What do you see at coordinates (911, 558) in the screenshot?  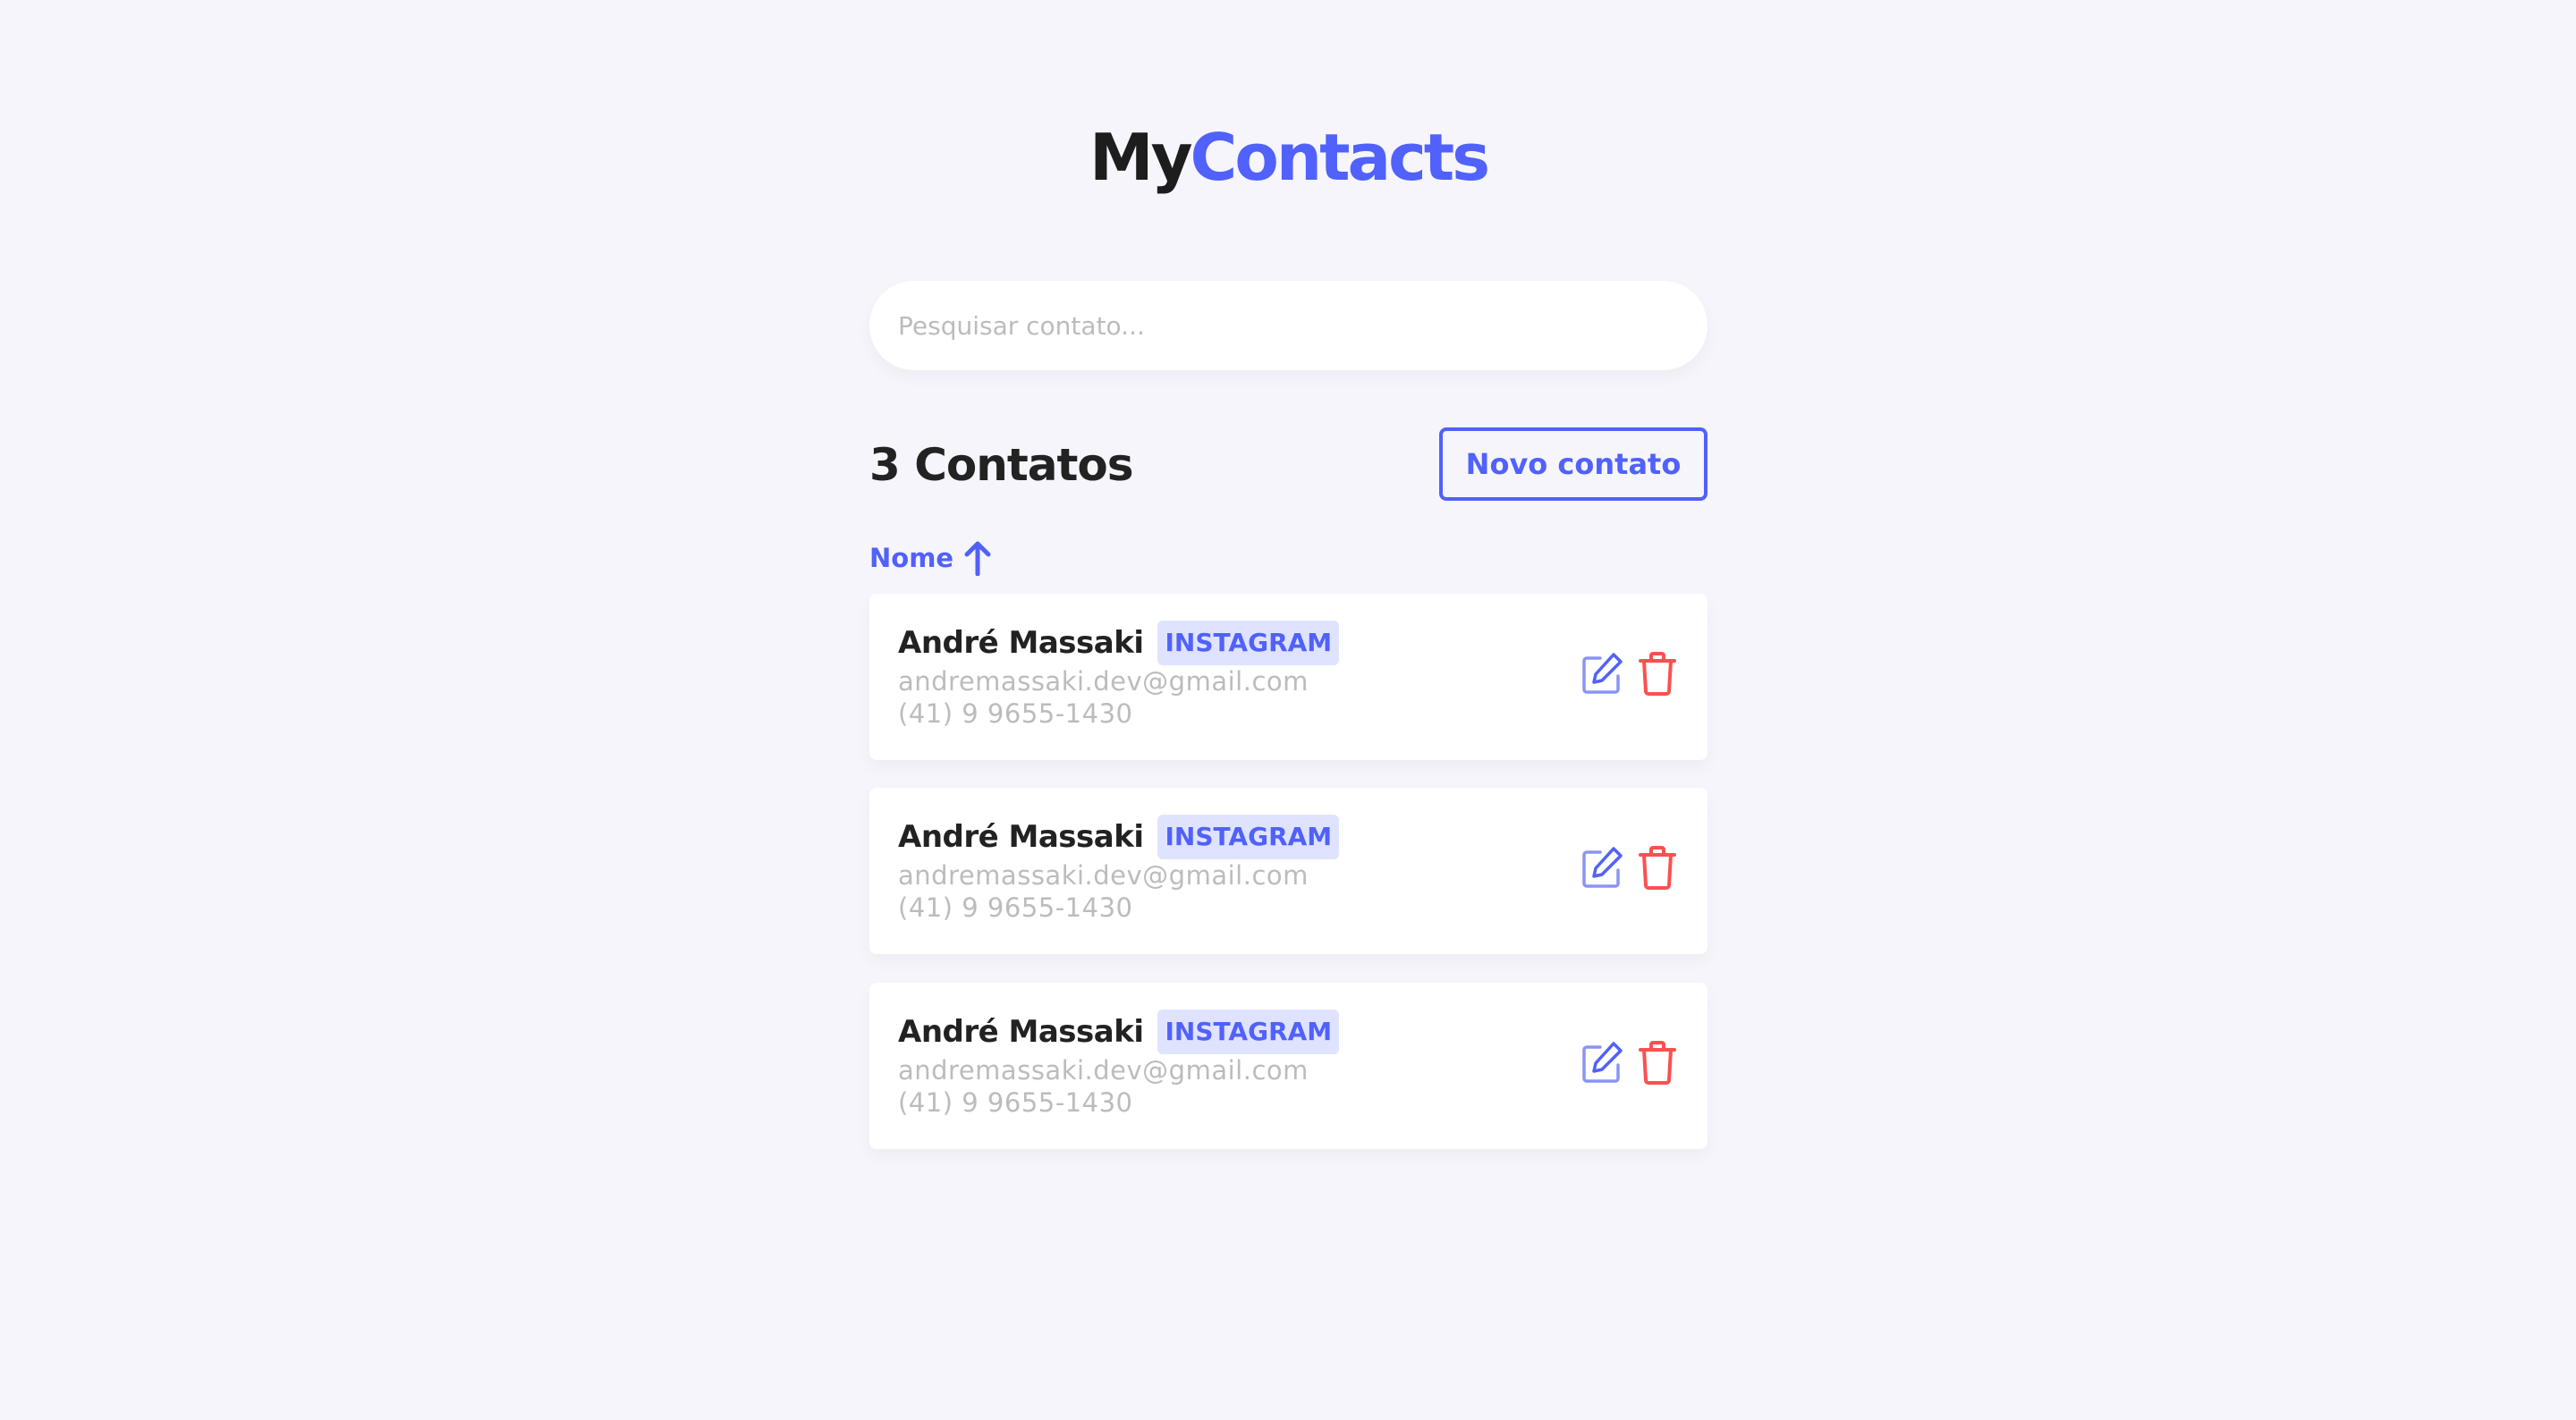 I see `sort-label: Nome` at bounding box center [911, 558].